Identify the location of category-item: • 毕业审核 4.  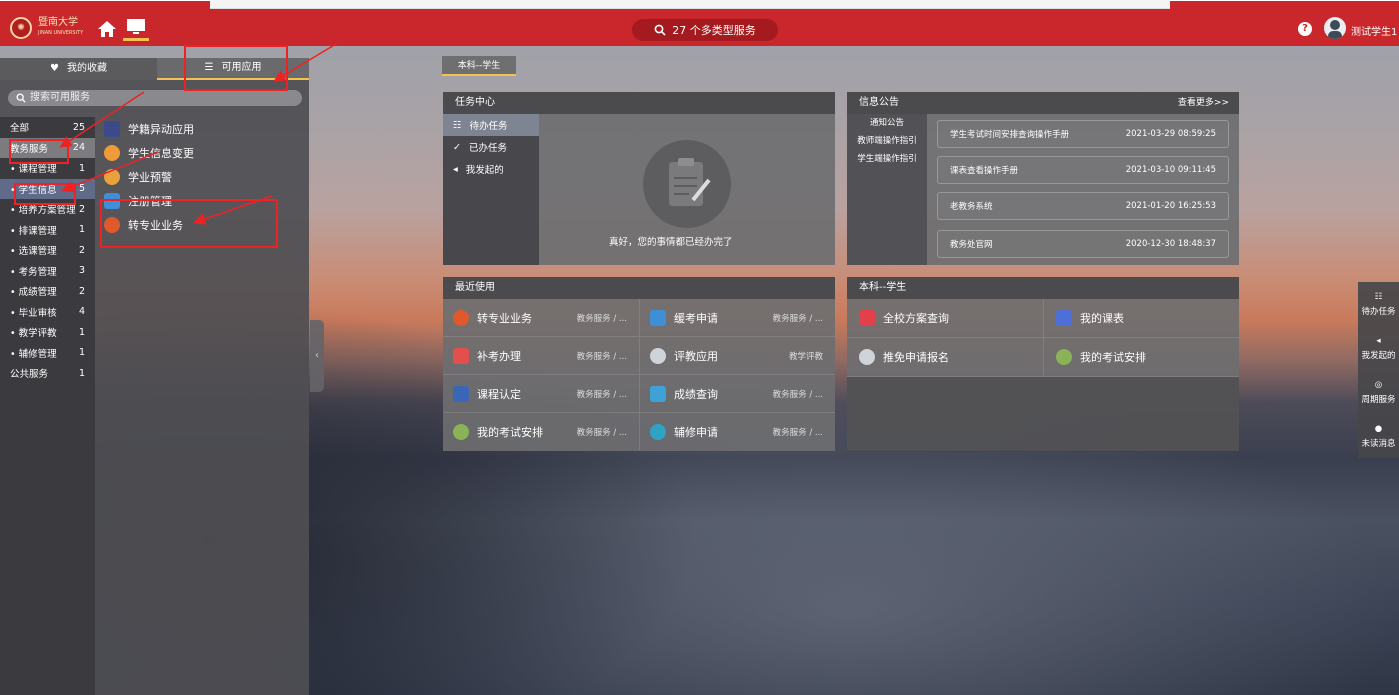
(47, 312).